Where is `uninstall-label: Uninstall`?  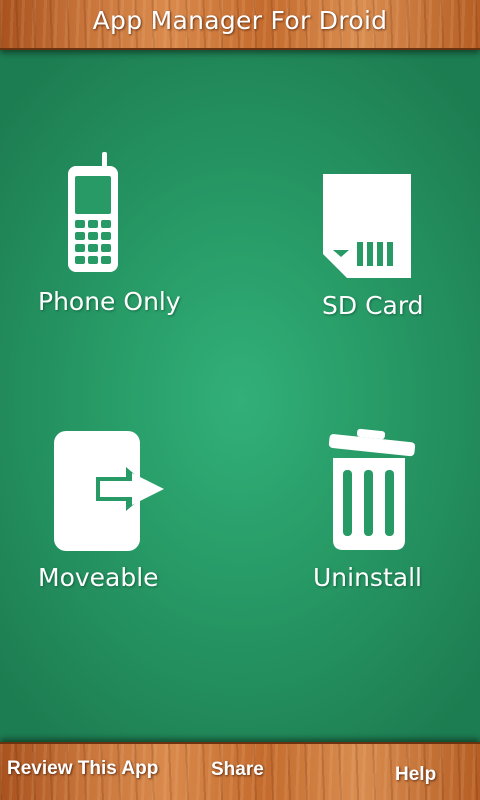 uninstall-label: Uninstall is located at coordinates (367, 577).